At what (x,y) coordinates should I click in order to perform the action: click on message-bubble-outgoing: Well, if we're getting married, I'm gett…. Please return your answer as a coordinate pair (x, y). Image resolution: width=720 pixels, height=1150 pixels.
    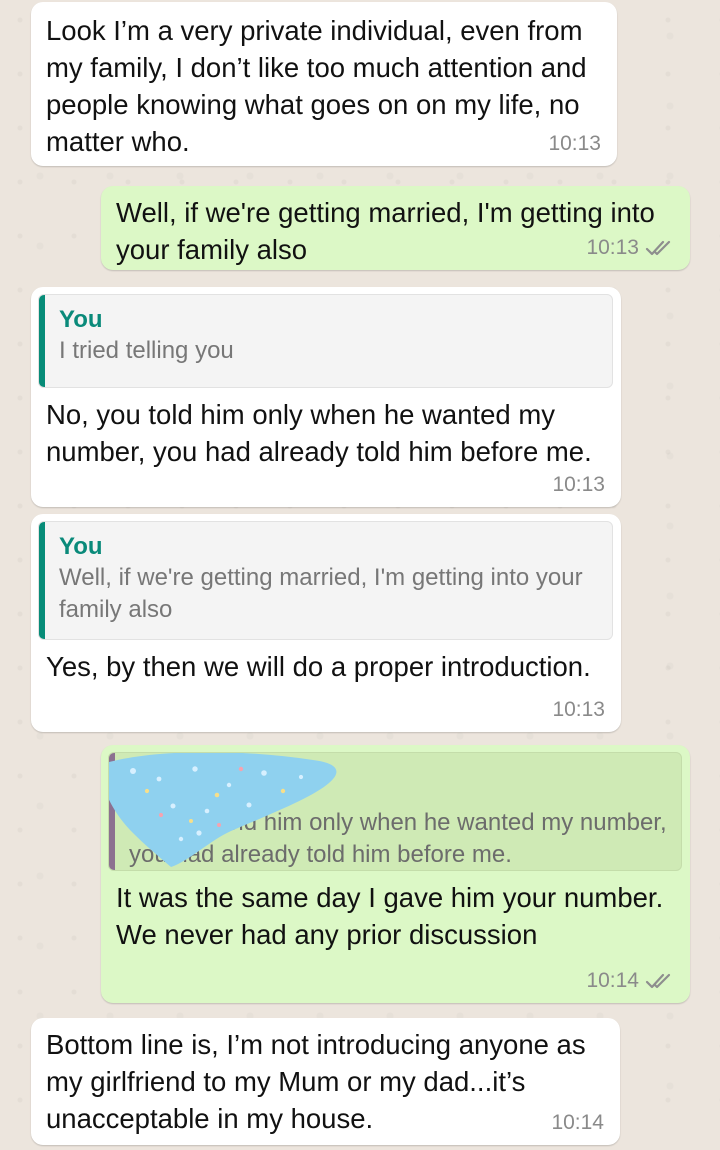
    Looking at the image, I should click on (395, 228).